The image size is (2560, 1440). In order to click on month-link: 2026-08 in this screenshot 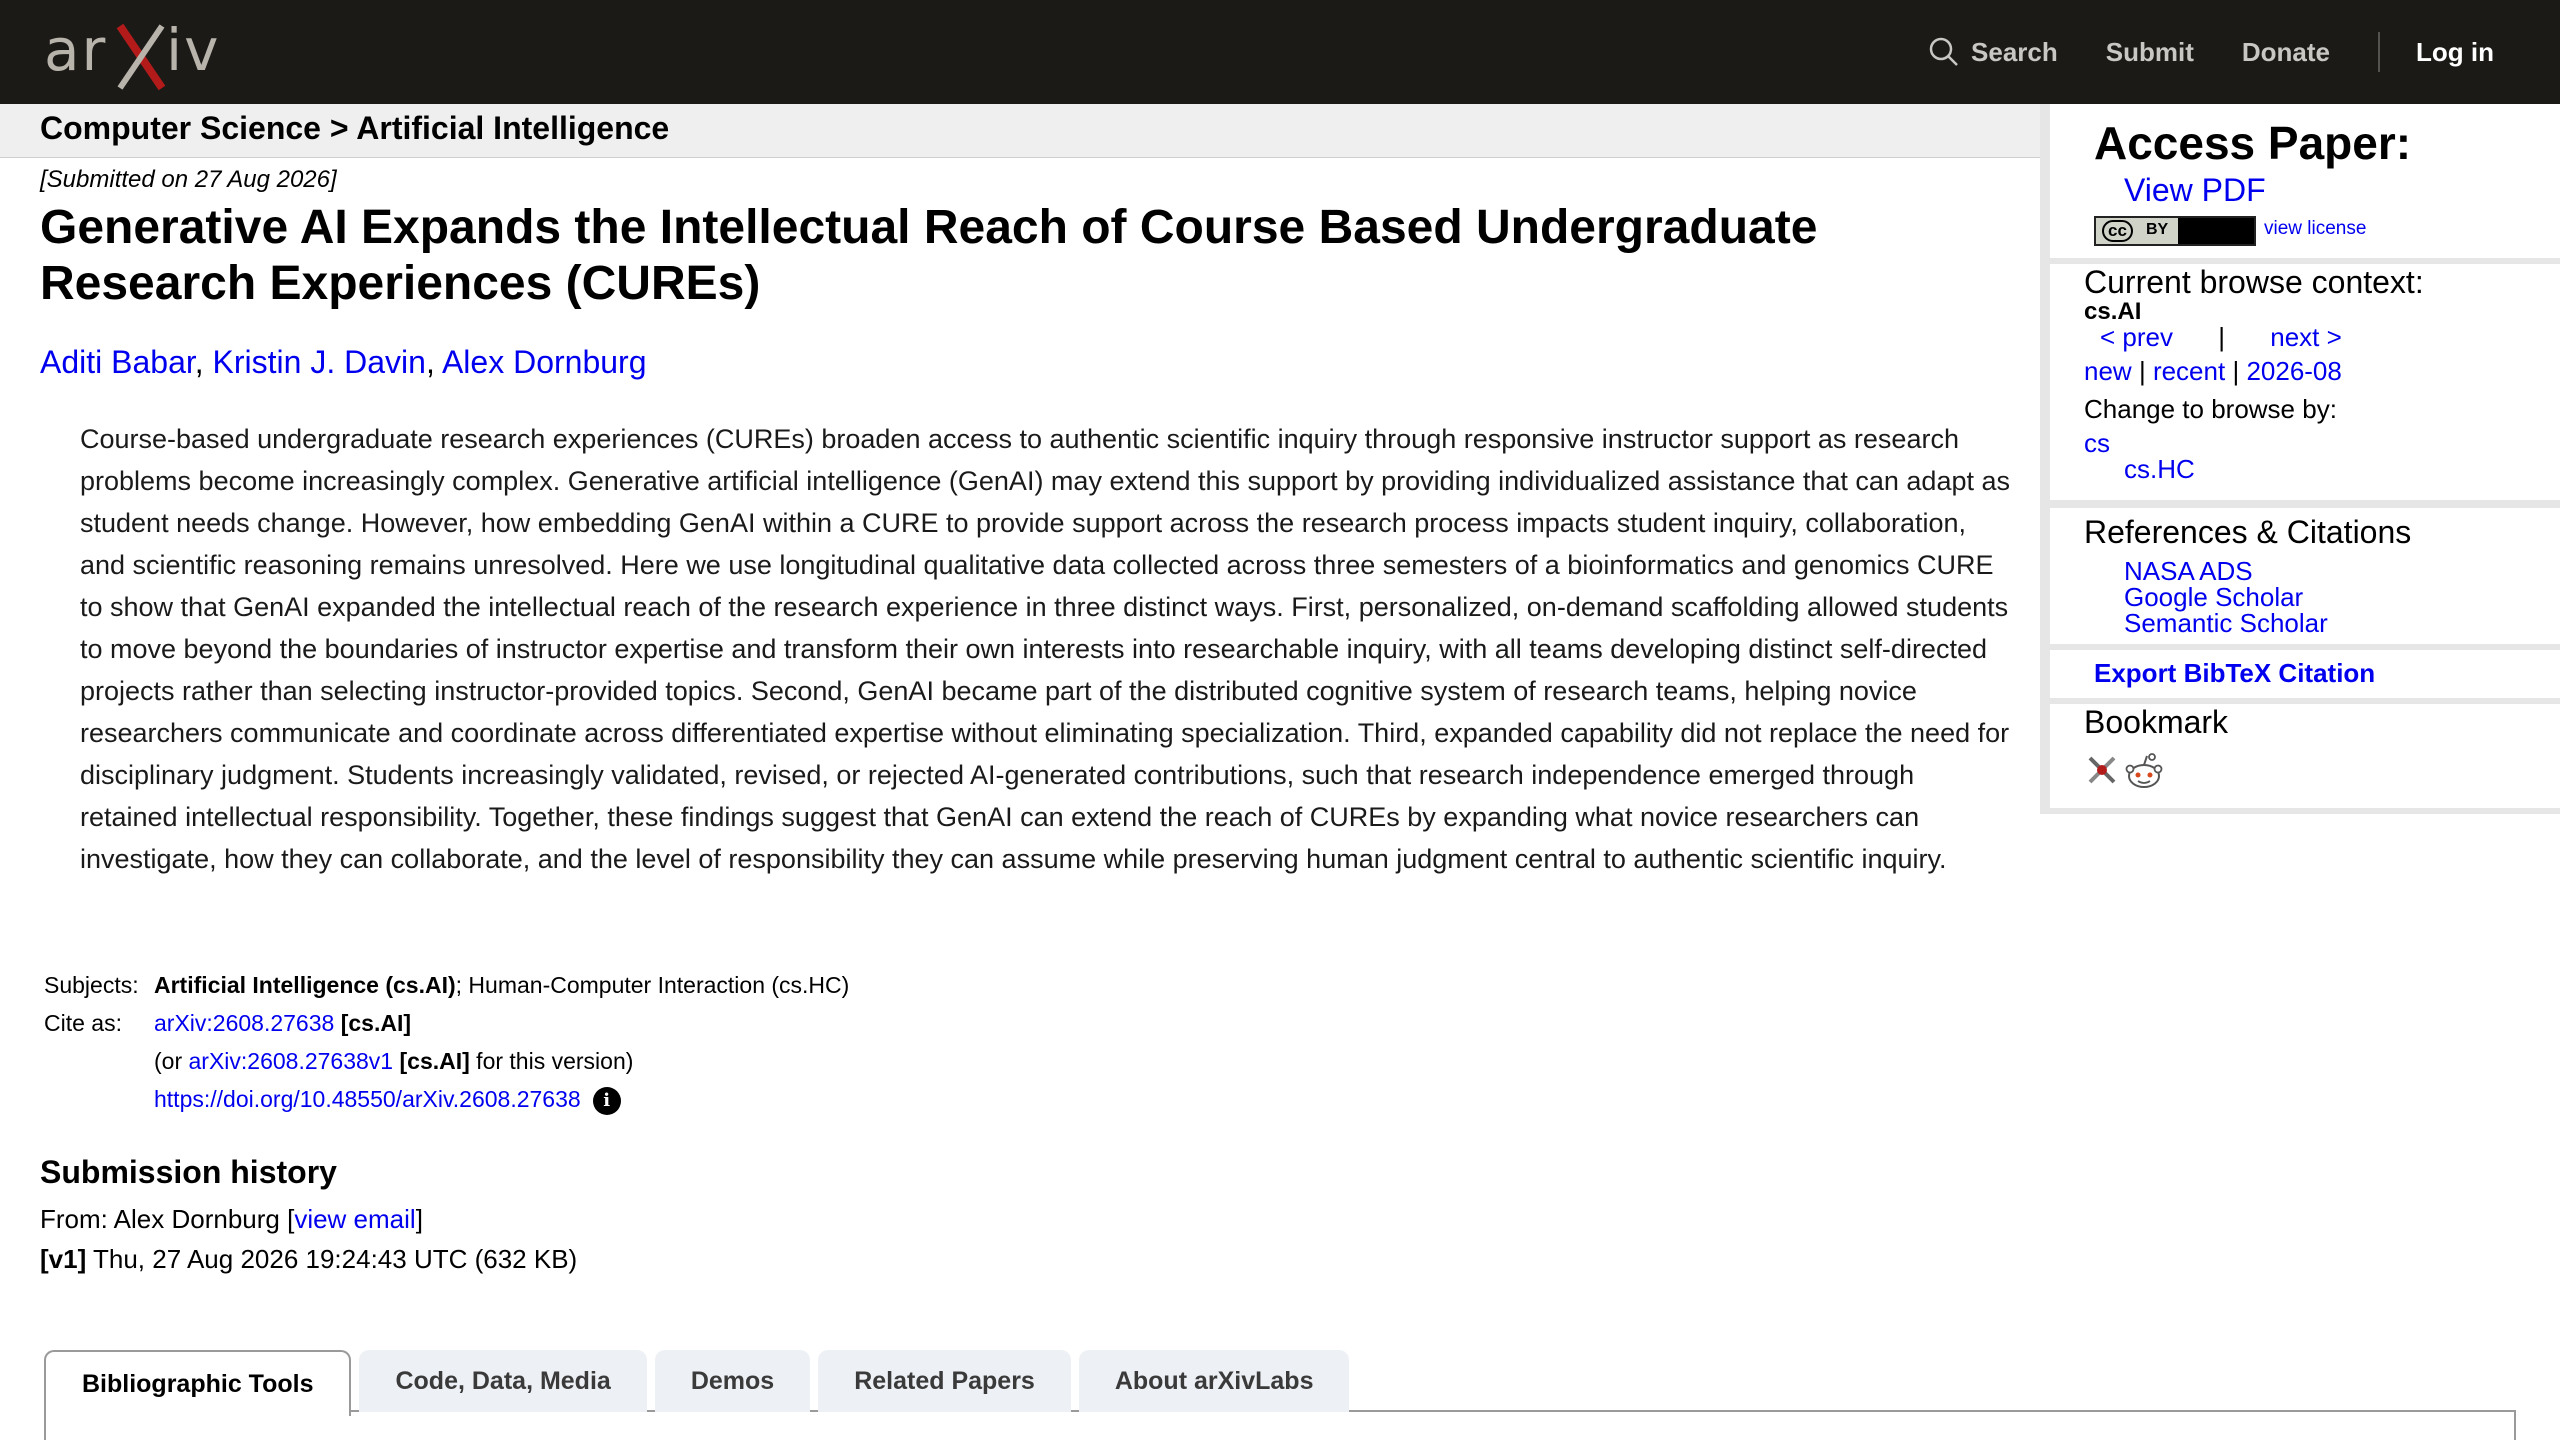, I will do `click(2293, 371)`.